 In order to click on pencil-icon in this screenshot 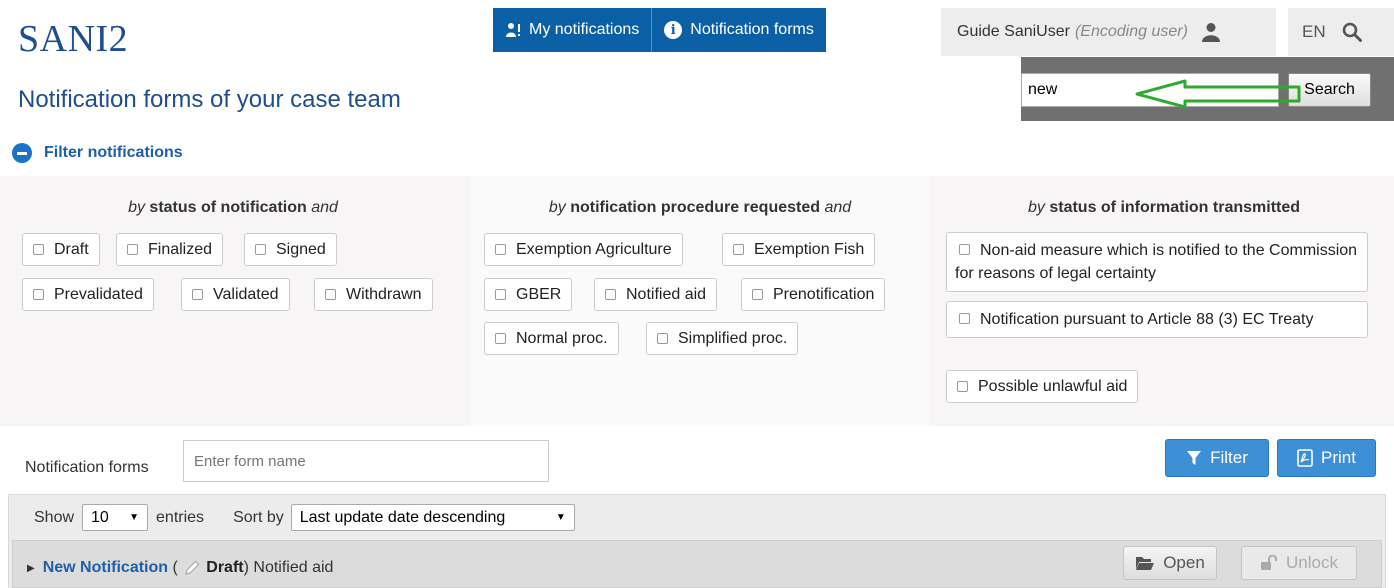, I will do `click(192, 568)`.